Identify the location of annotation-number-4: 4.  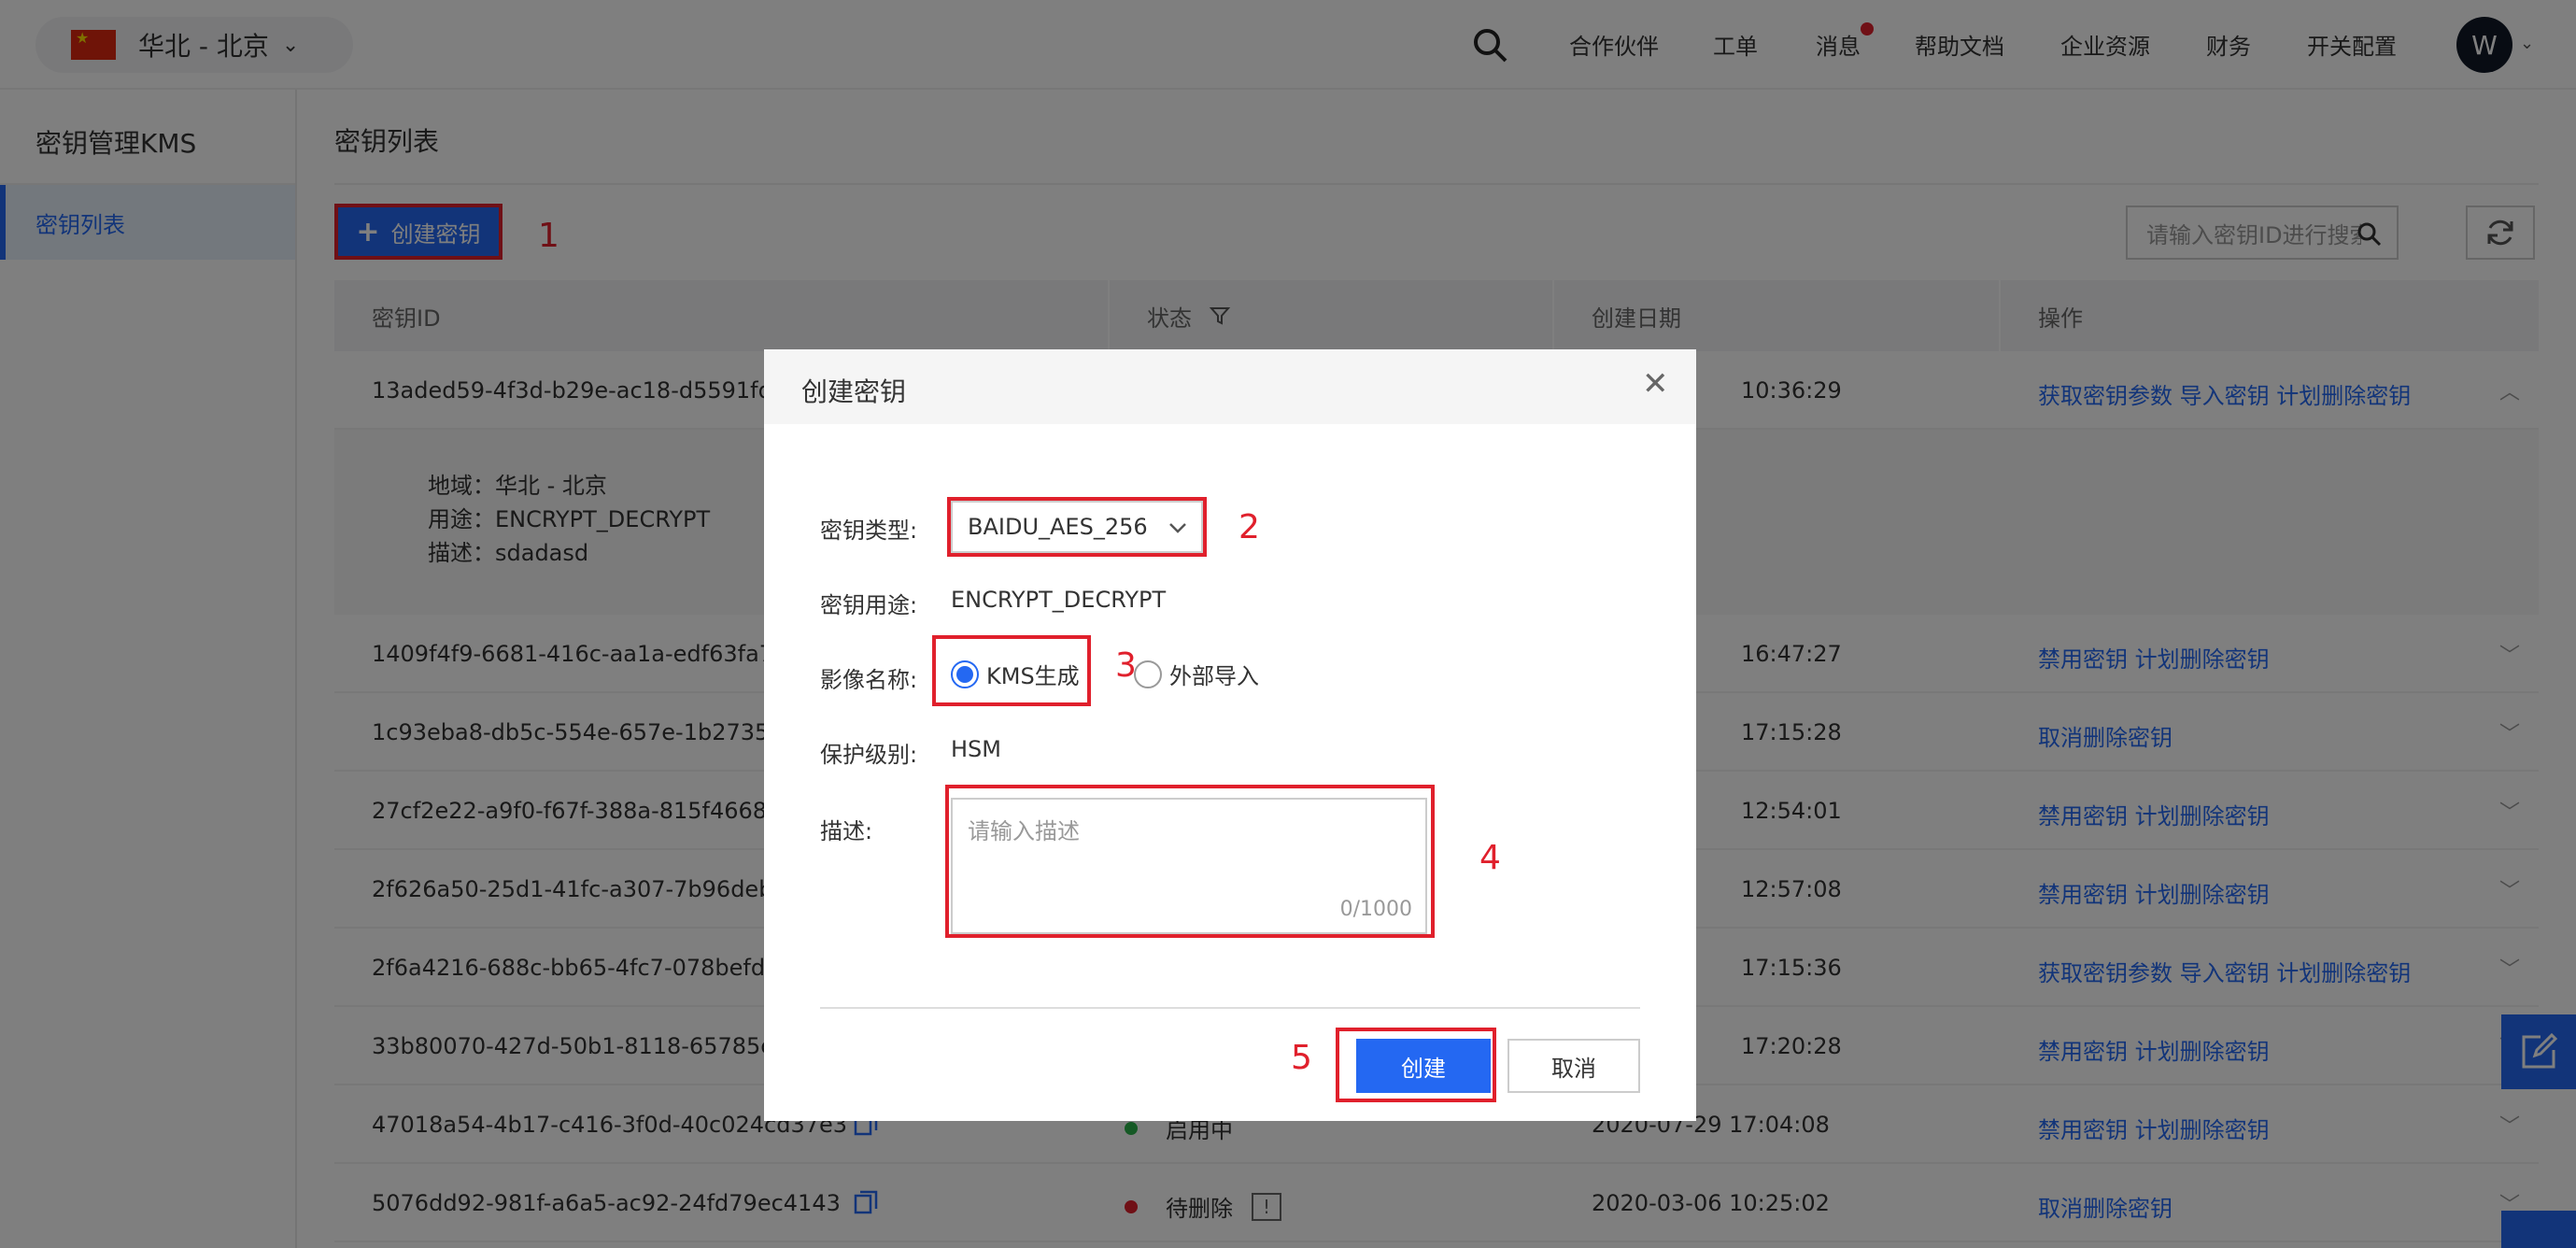
(1490, 858).